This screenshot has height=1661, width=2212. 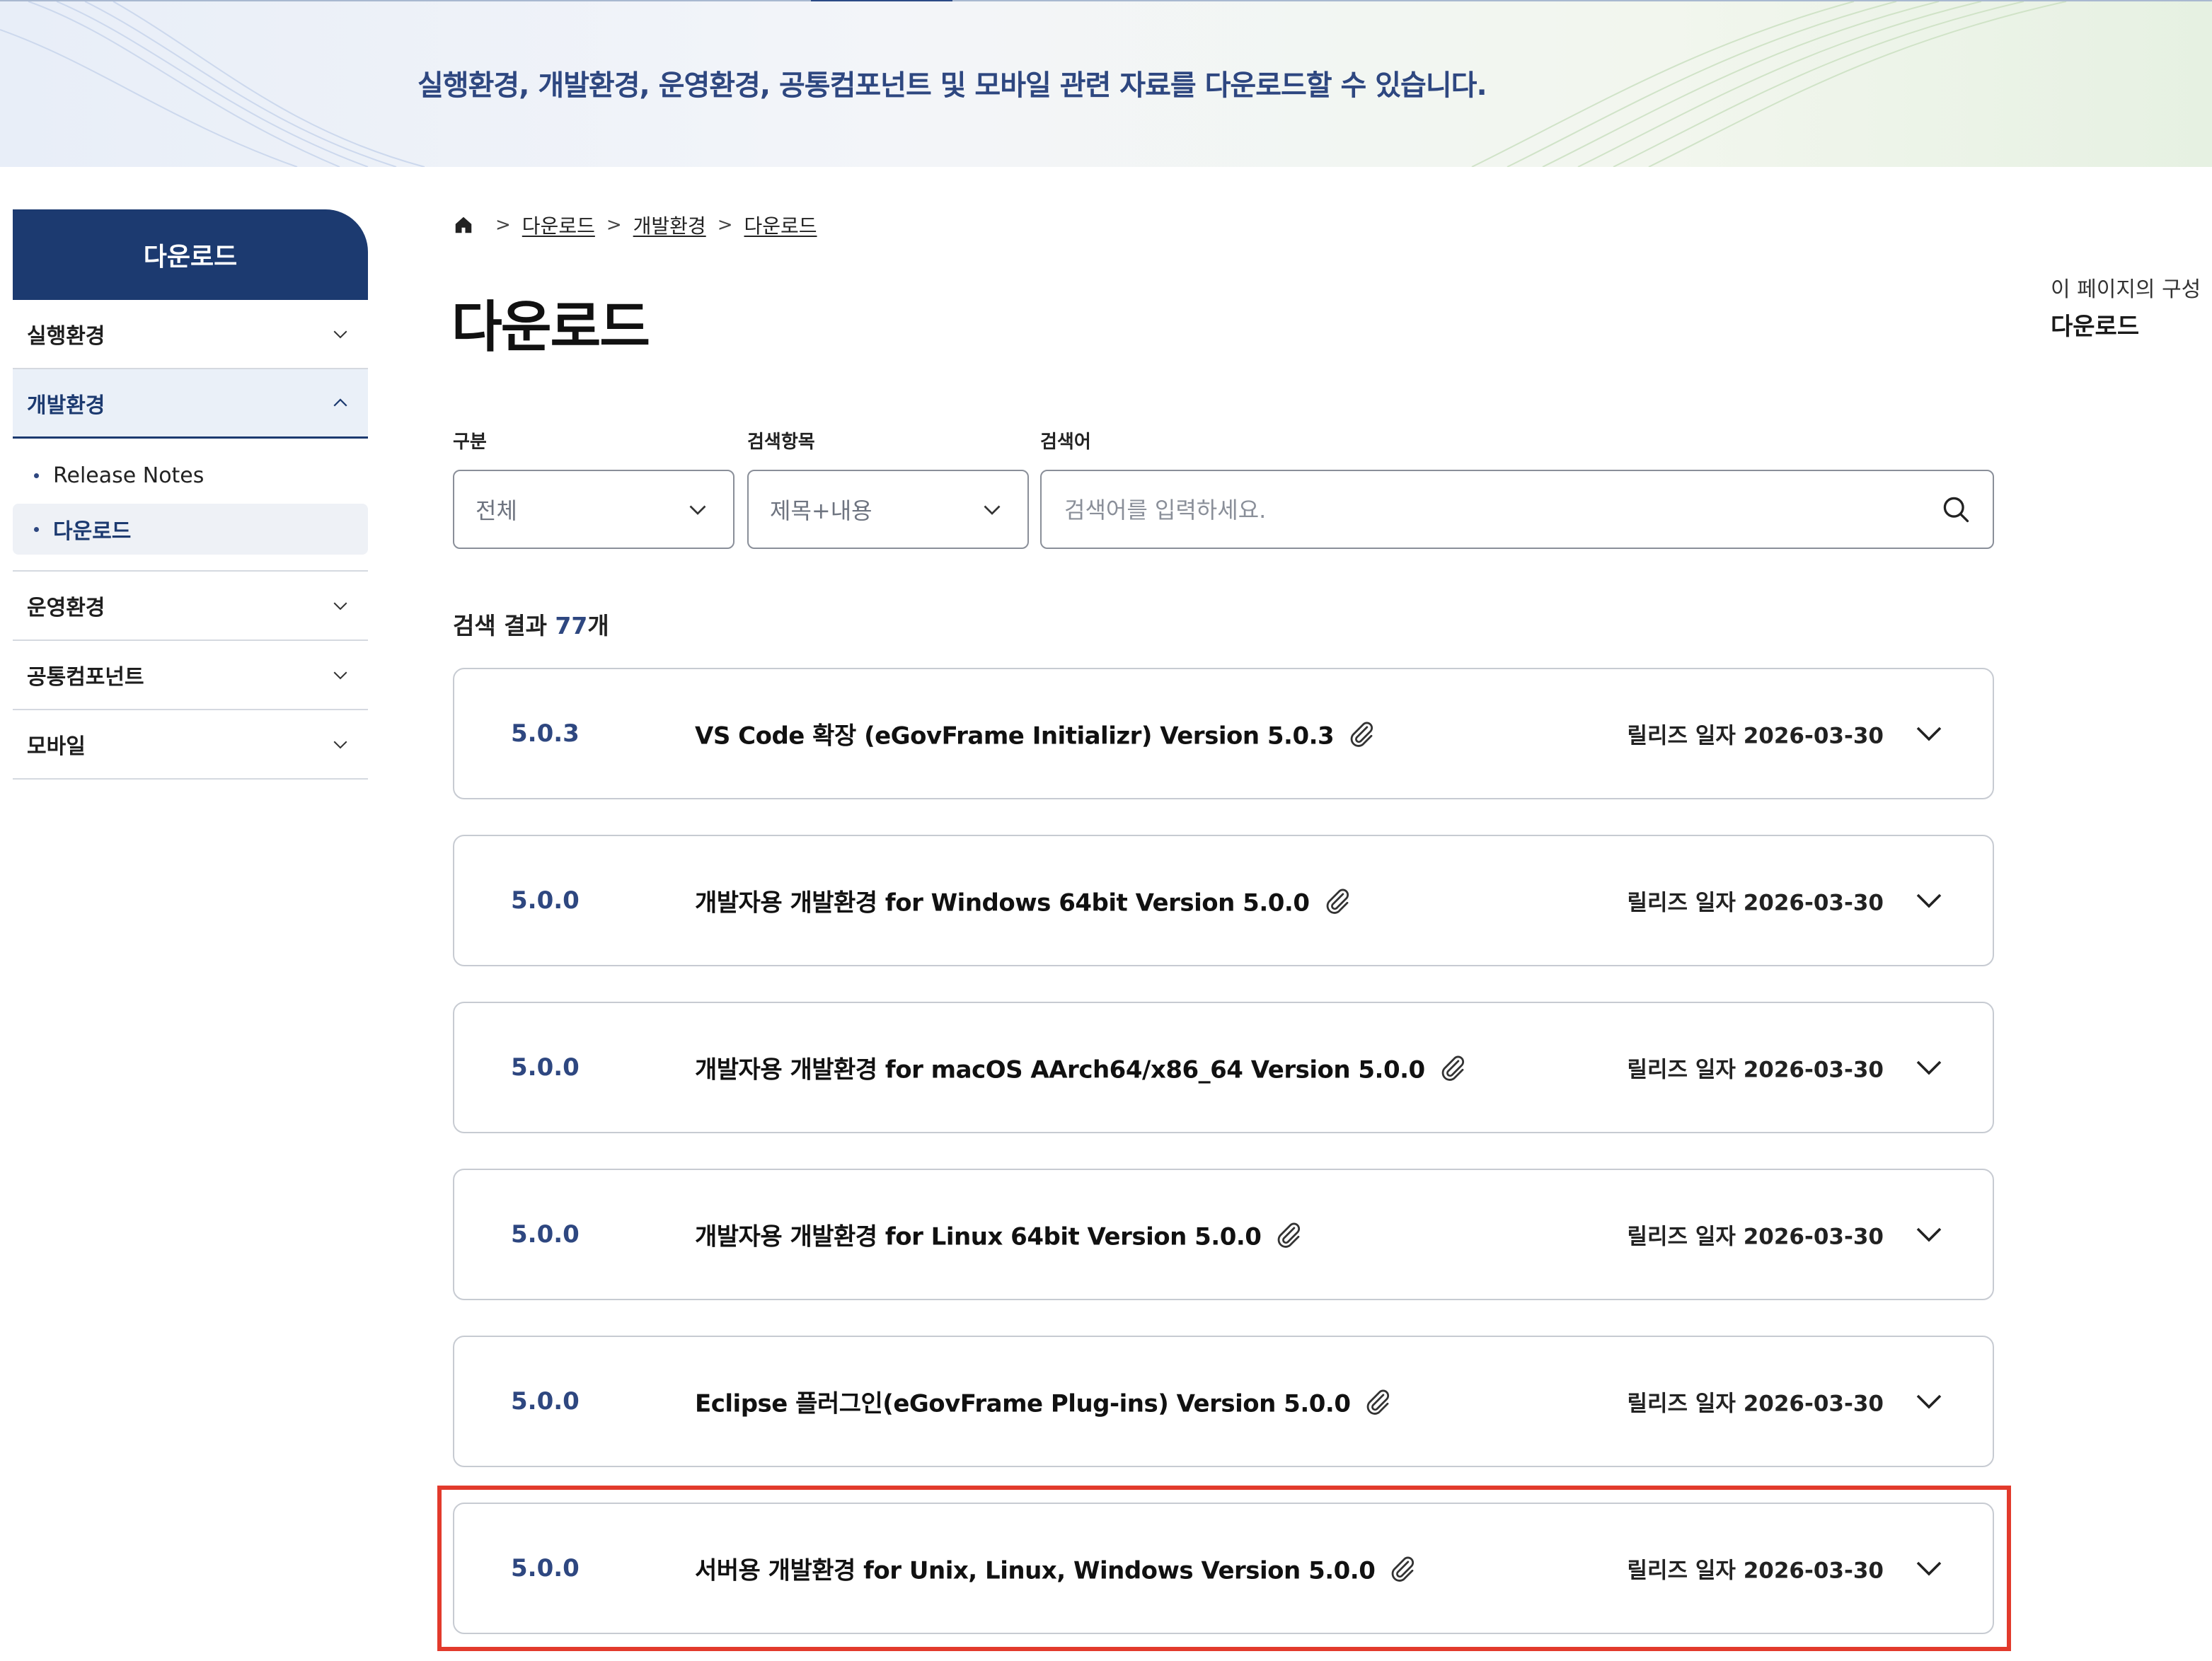 What do you see at coordinates (66, 336) in the screenshot?
I see `sidebar-item-label: 실행환경` at bounding box center [66, 336].